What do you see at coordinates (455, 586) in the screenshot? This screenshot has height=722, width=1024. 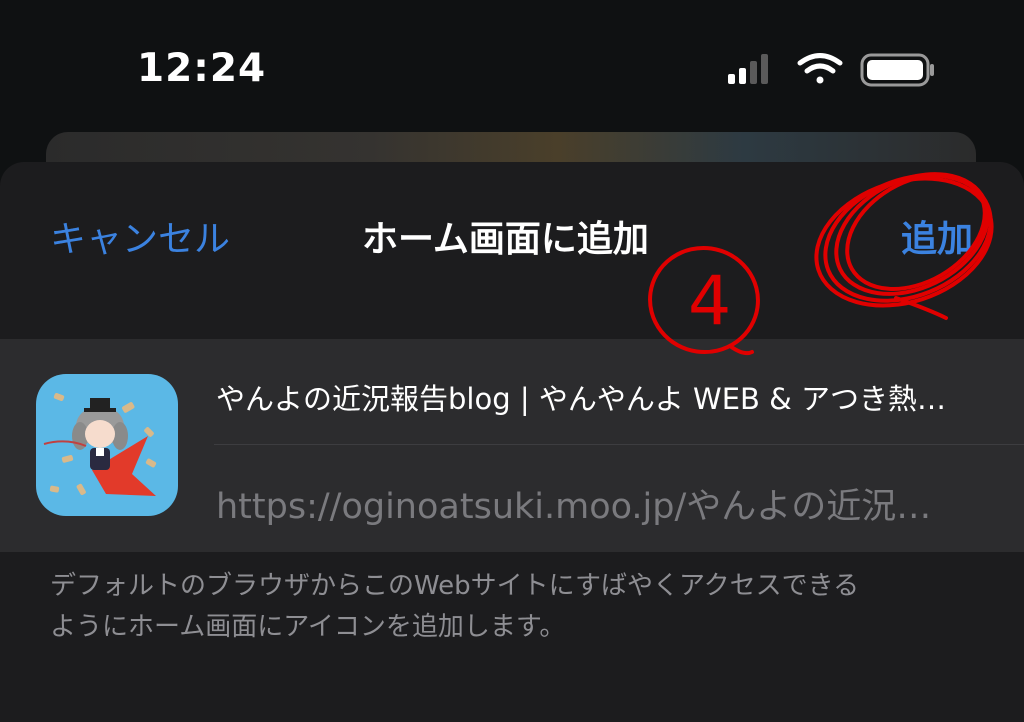 I see `description-line-1: デフォルトのブラウザからこのWebサイトにすばやくアクセスできる` at bounding box center [455, 586].